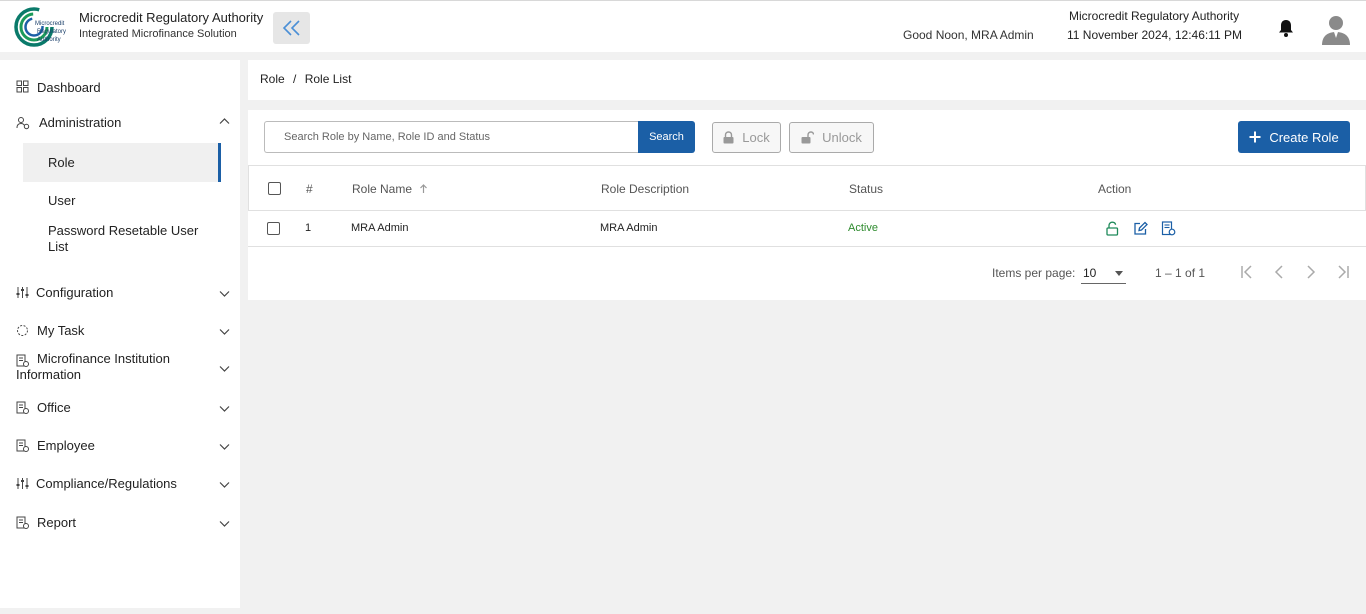  I want to click on unlock-icon, so click(808, 137).